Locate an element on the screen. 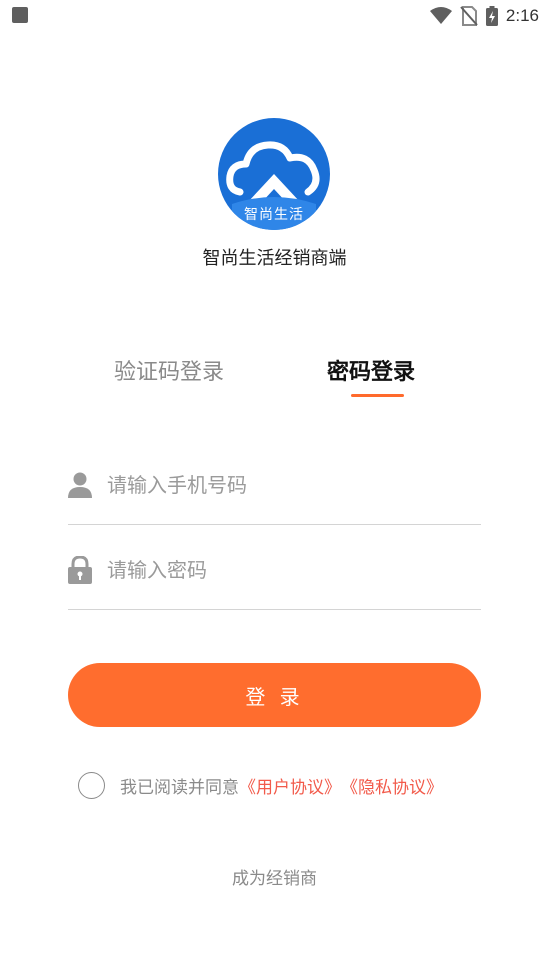  active-tab-indicator is located at coordinates (377, 395).